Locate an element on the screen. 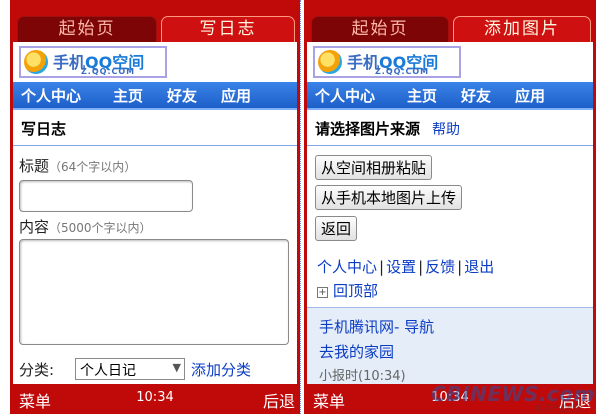 This screenshot has height=414, width=601. plus-icon: + is located at coordinates (322, 292).